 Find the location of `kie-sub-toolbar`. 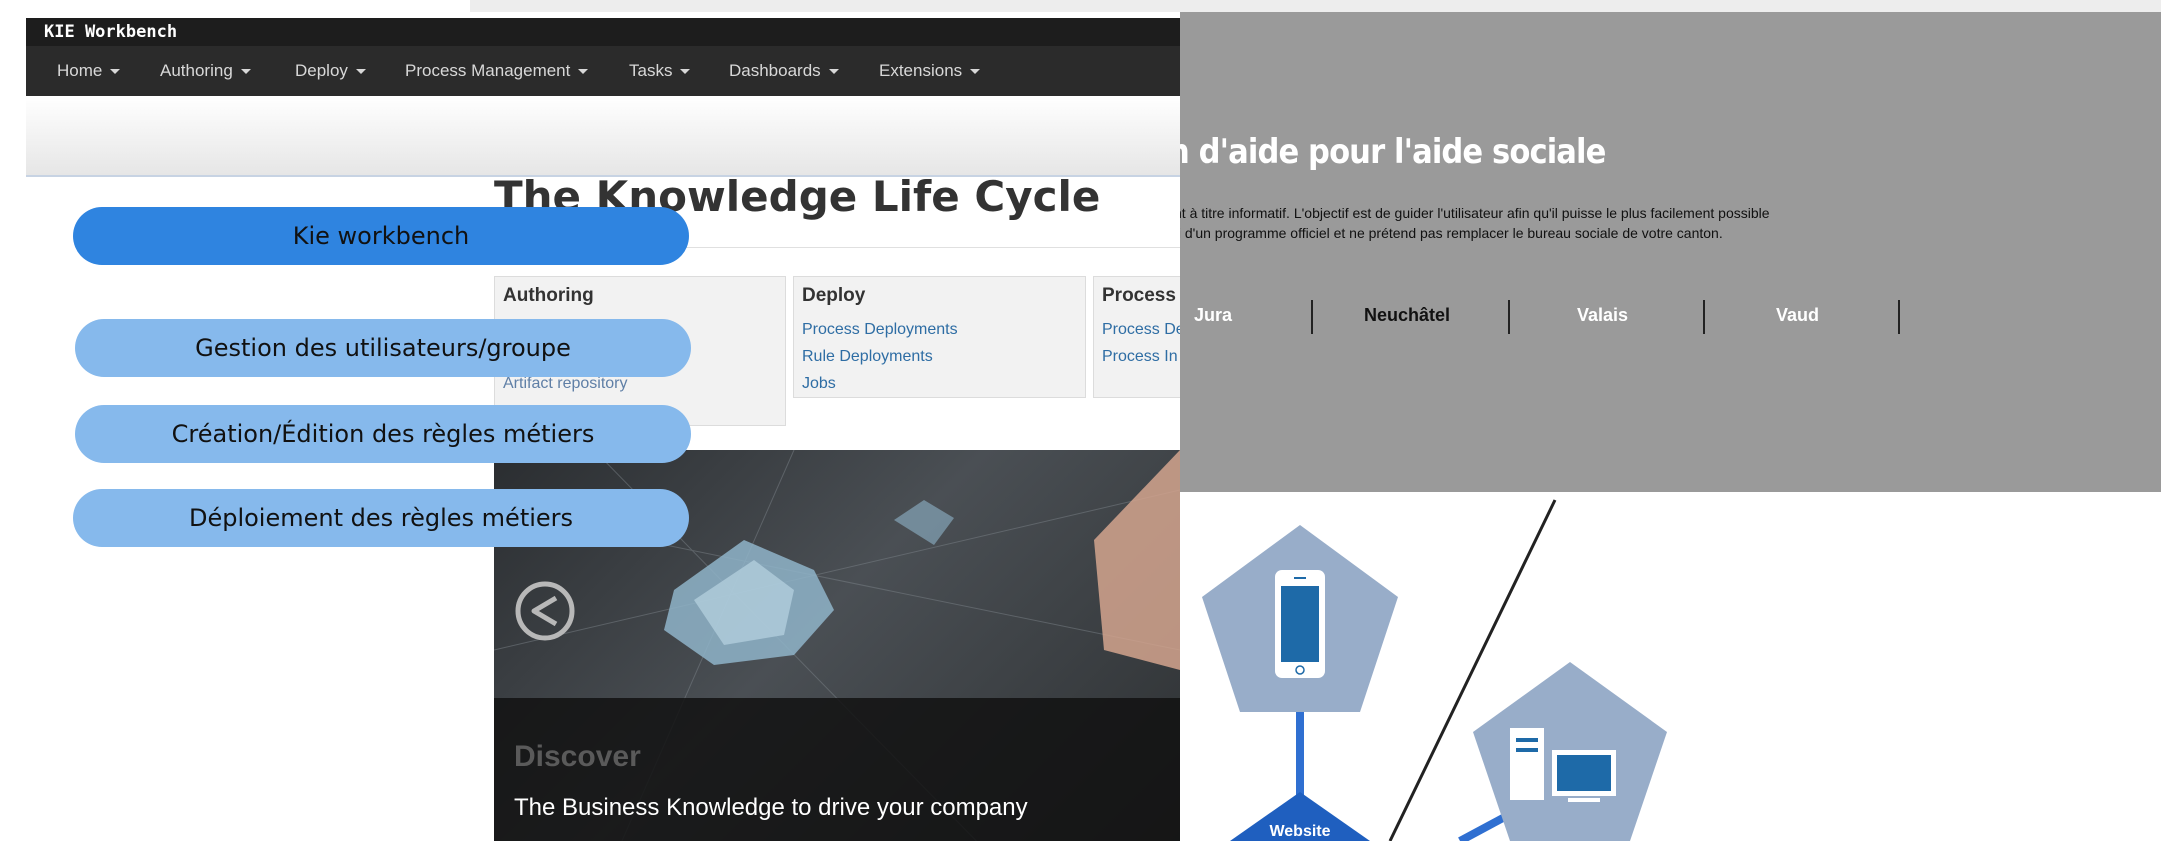

kie-sub-toolbar is located at coordinates (603, 136).